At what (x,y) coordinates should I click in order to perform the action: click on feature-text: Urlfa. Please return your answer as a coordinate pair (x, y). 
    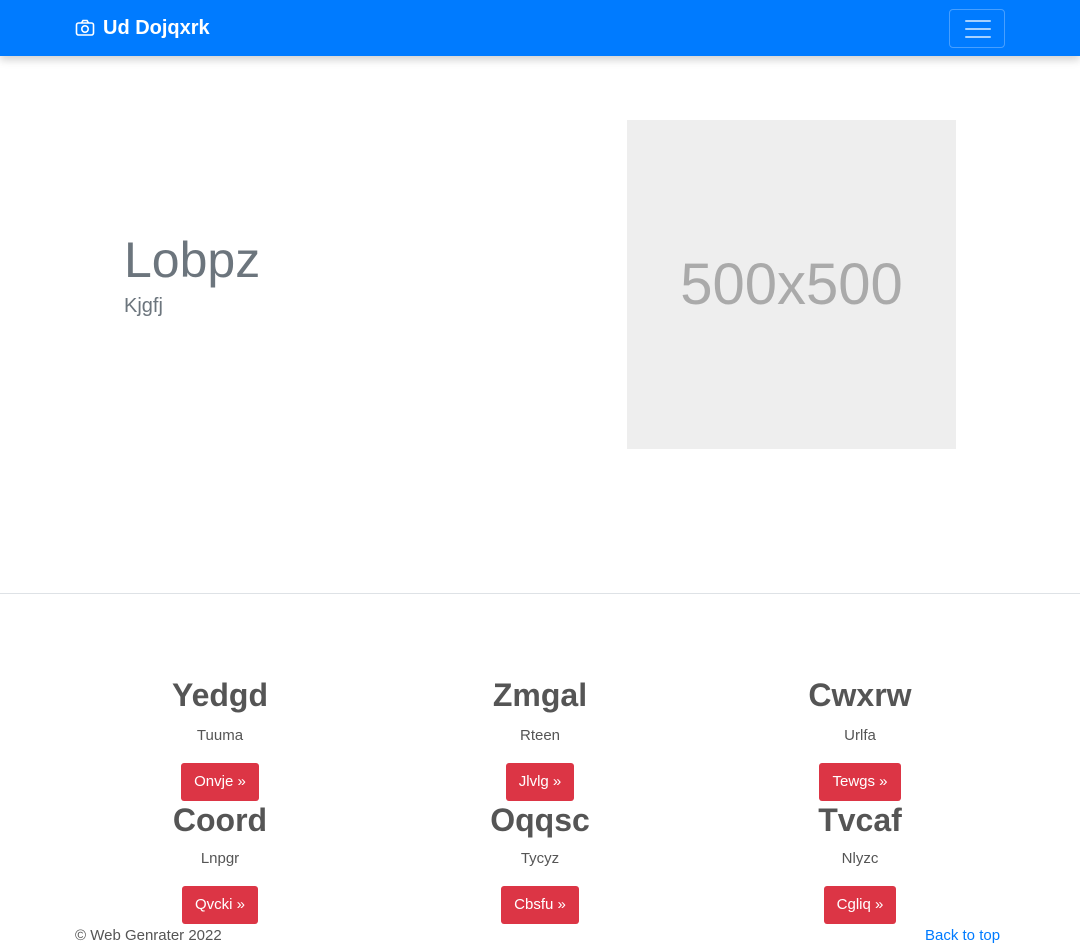
    Looking at the image, I should click on (860, 735).